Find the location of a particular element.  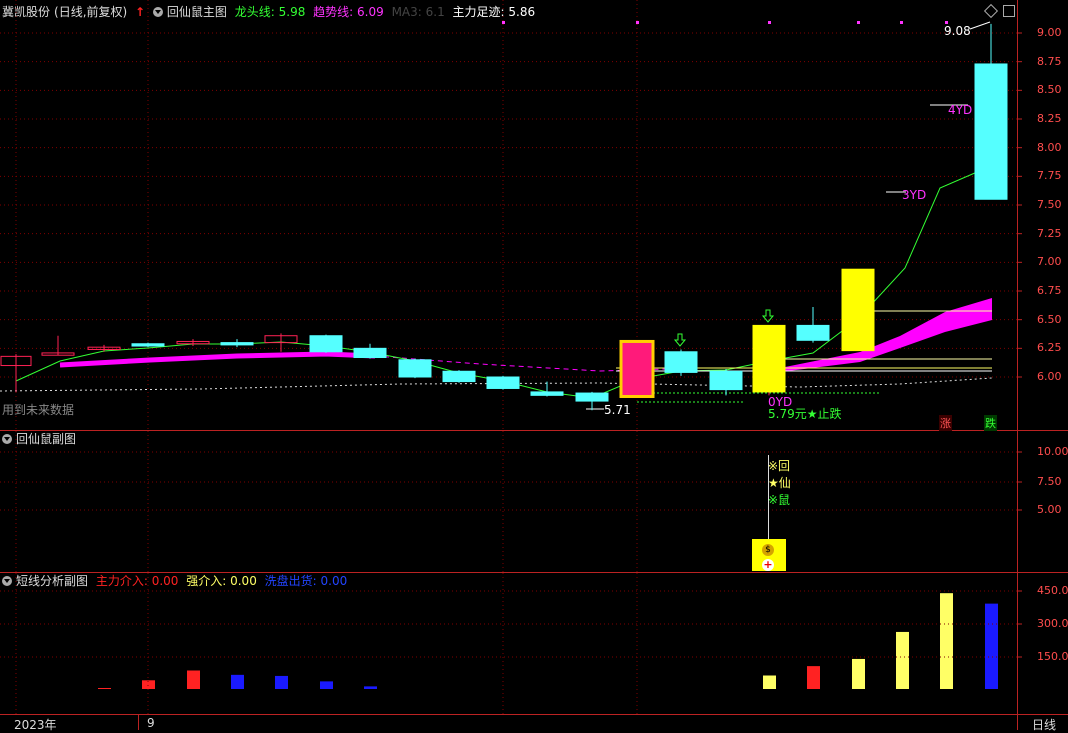

label-3yd: 3YD is located at coordinates (914, 195).